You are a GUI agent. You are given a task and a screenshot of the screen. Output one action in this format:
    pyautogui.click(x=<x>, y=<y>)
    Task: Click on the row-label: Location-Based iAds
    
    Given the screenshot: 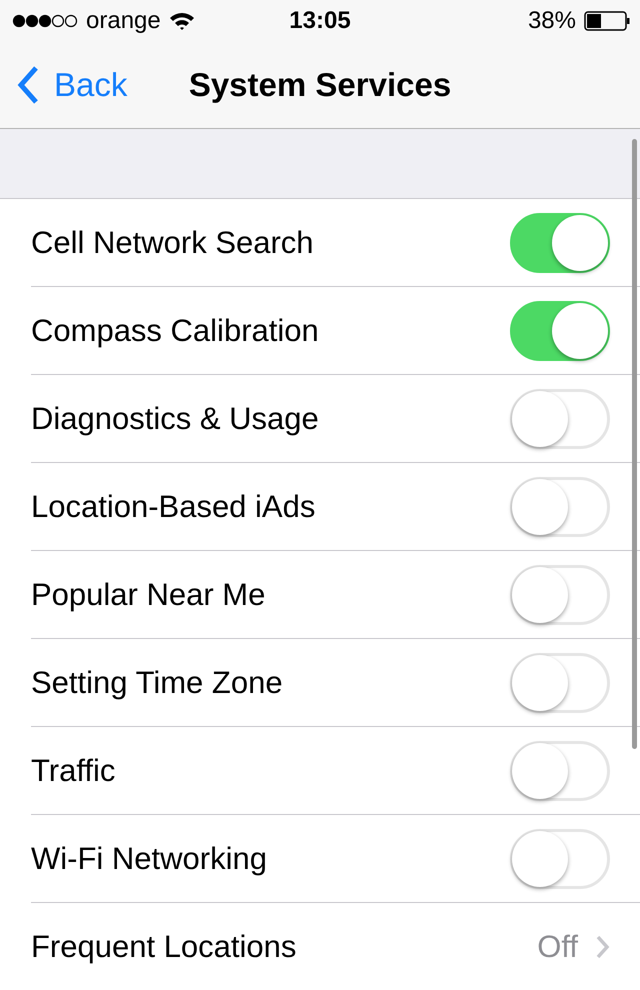 What is the action you would take?
    pyautogui.click(x=173, y=506)
    